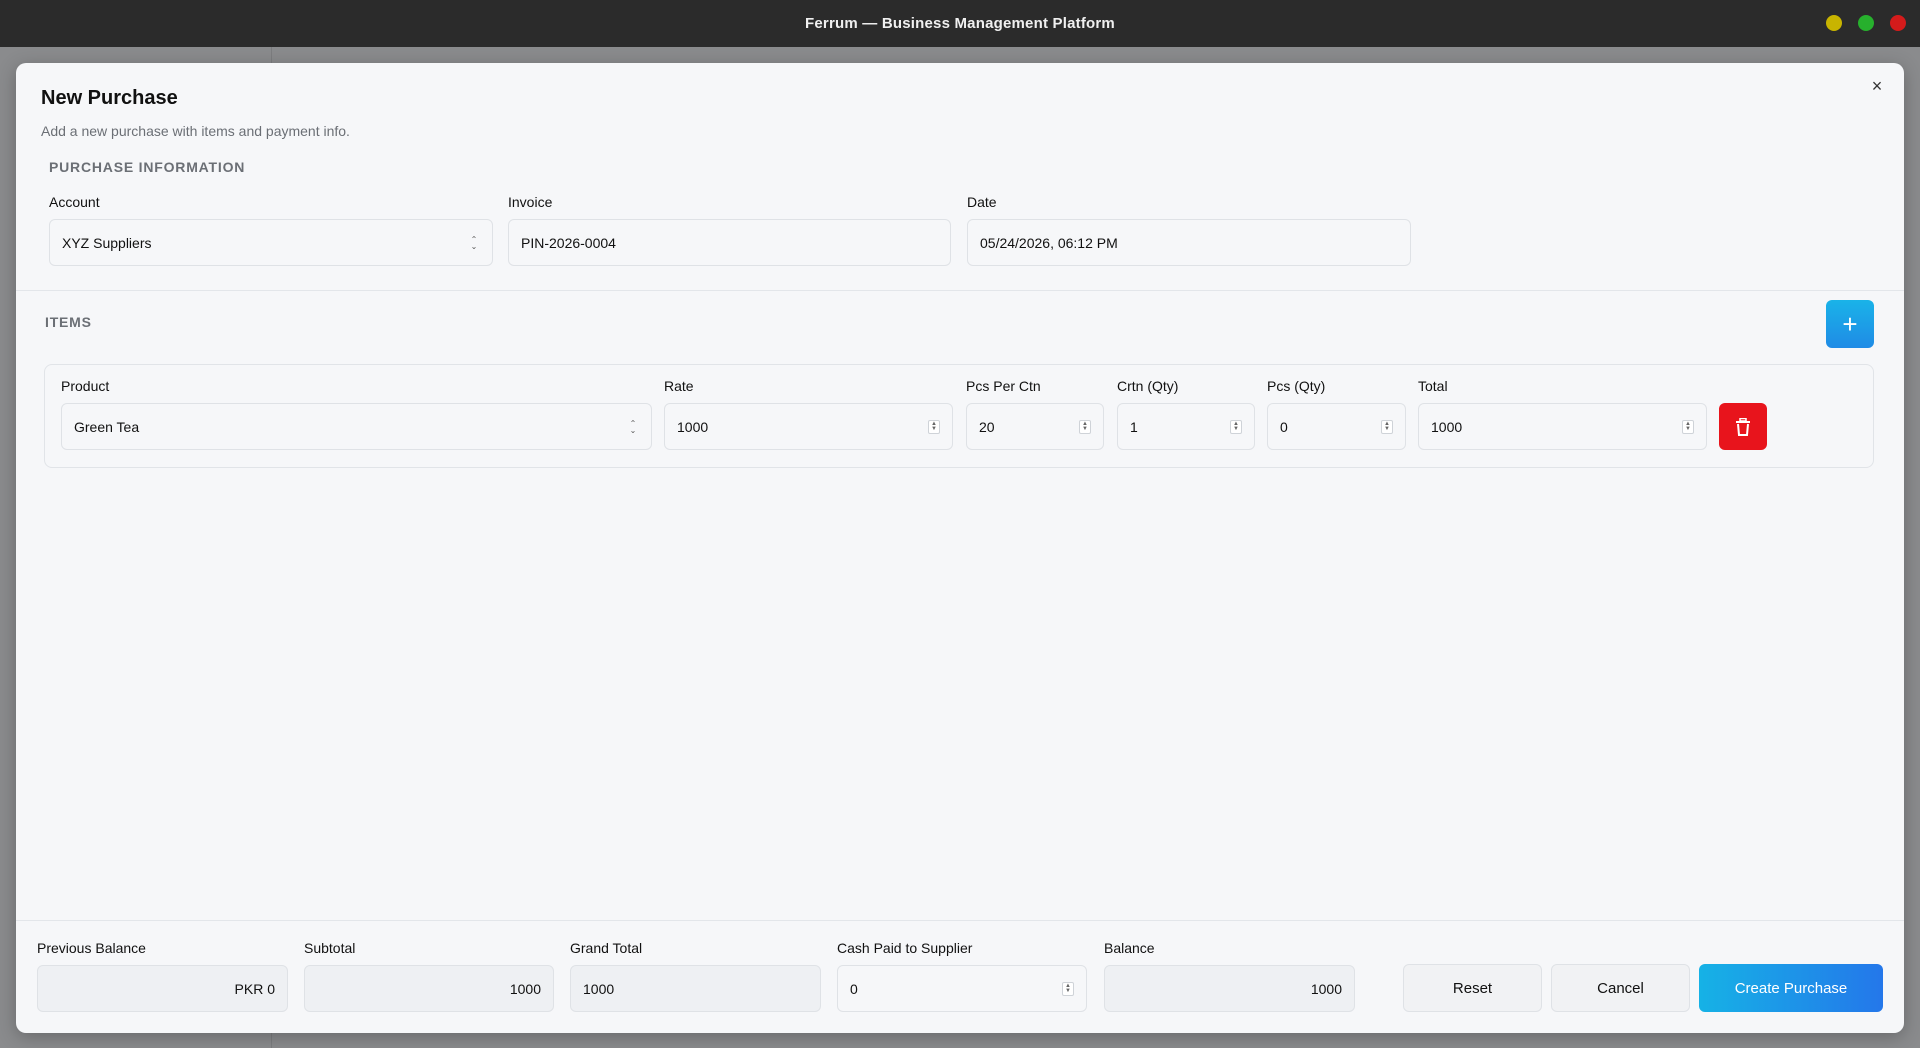 This screenshot has width=1920, height=1048. What do you see at coordinates (808, 426) in the screenshot?
I see `rate-input: 1000 ▲ ▼` at bounding box center [808, 426].